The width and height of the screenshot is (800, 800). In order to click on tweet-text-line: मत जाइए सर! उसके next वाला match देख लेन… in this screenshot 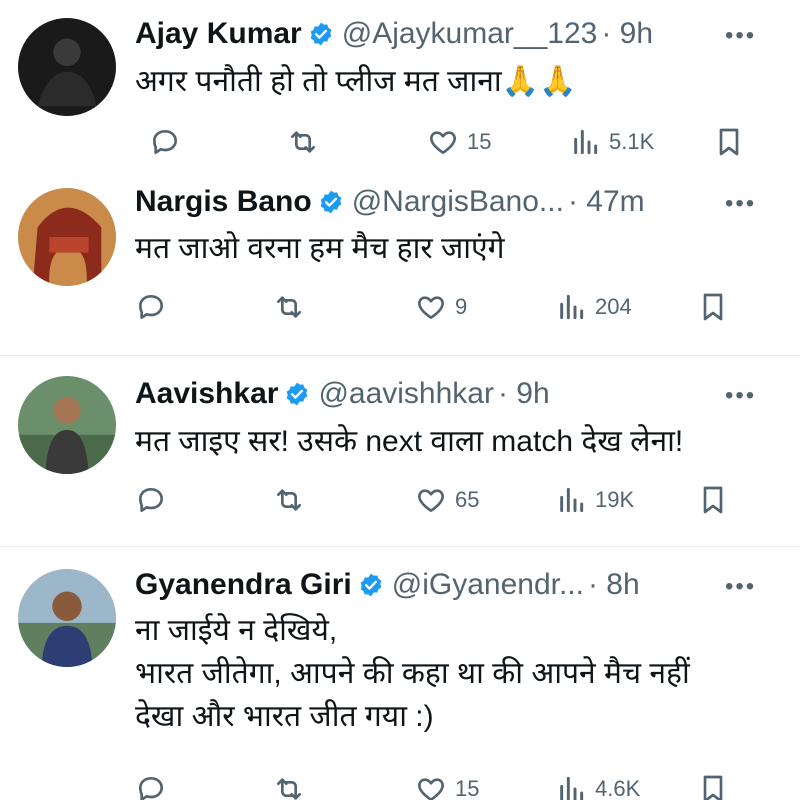, I will do `click(409, 441)`.